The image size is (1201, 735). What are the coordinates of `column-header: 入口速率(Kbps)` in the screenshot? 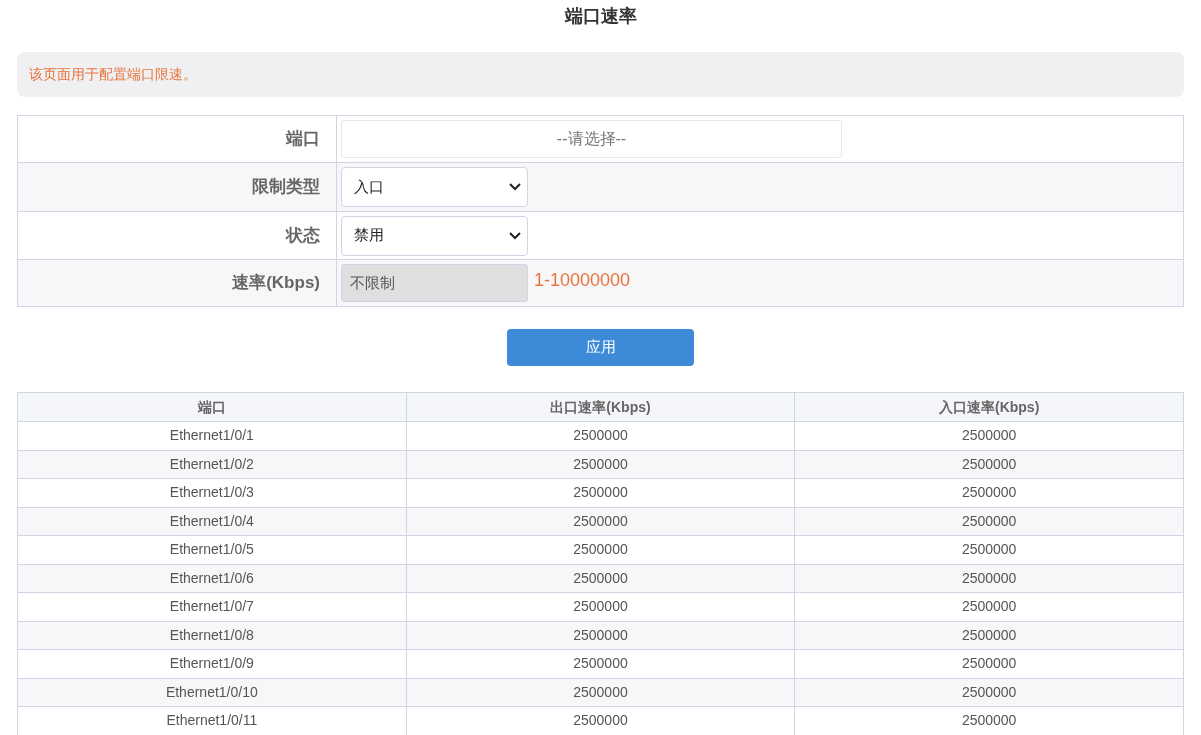 It's located at (989, 407).